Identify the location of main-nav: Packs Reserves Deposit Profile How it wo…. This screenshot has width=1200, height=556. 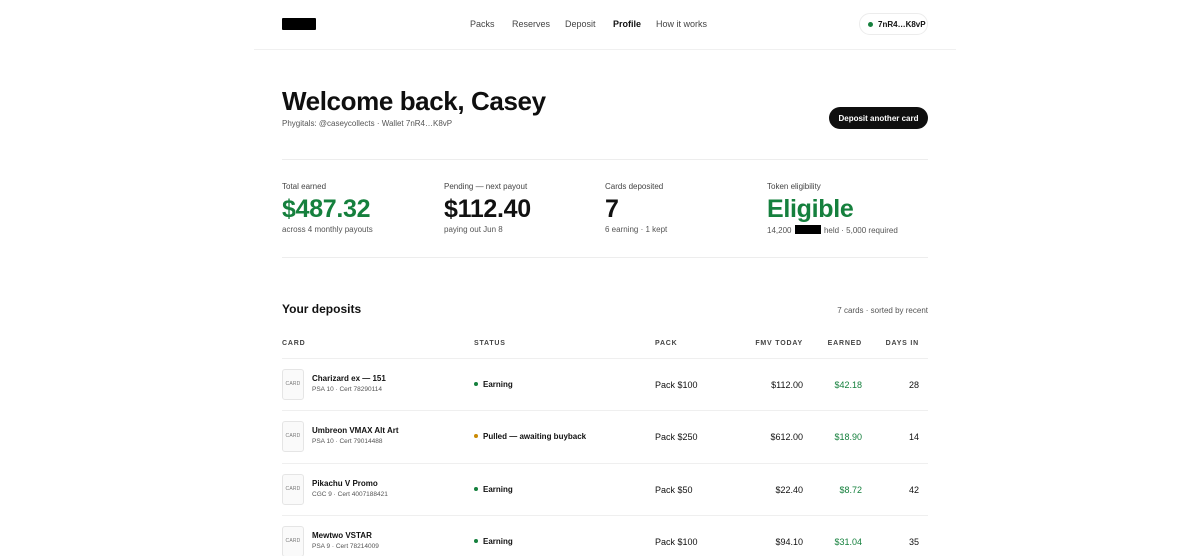
(605, 24).